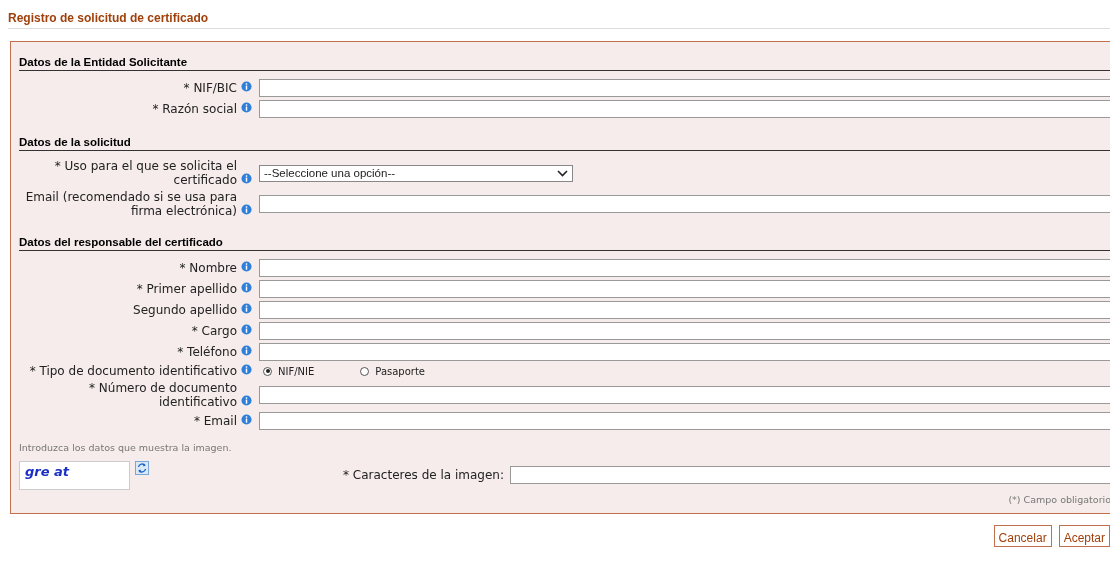 The height and width of the screenshot is (563, 1110). I want to click on dropdown: --Seleccione una opción--, so click(416, 173).